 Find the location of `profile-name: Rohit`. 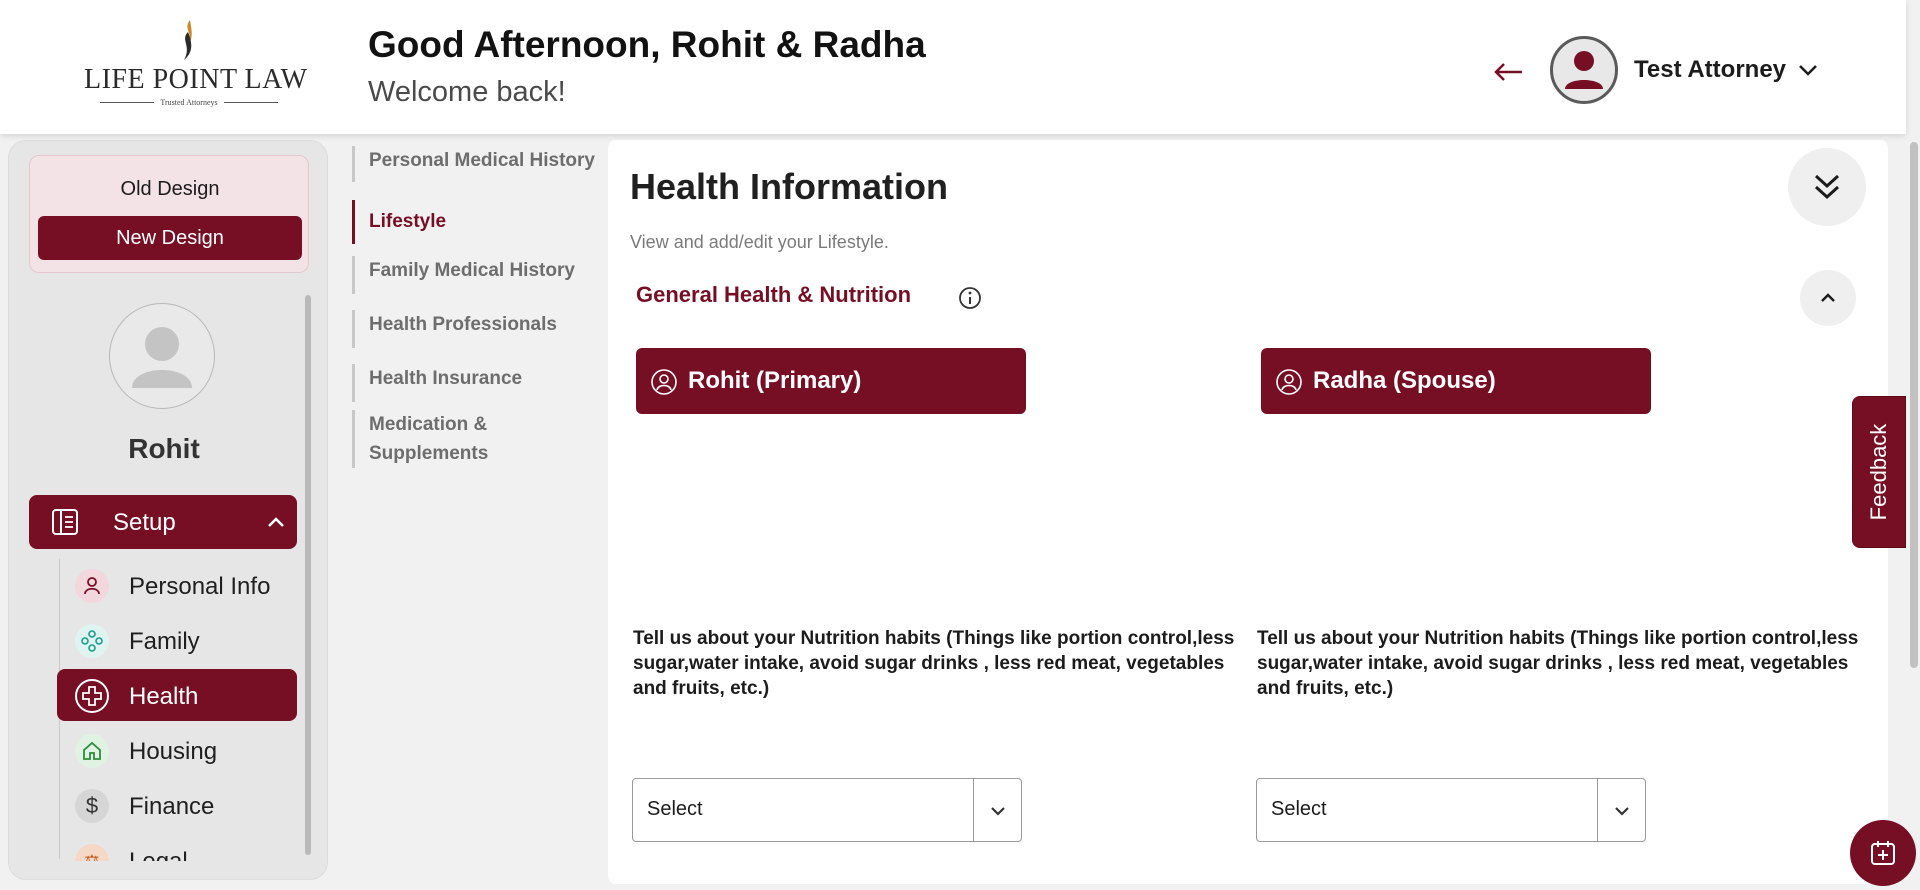

profile-name: Rohit is located at coordinates (164, 448).